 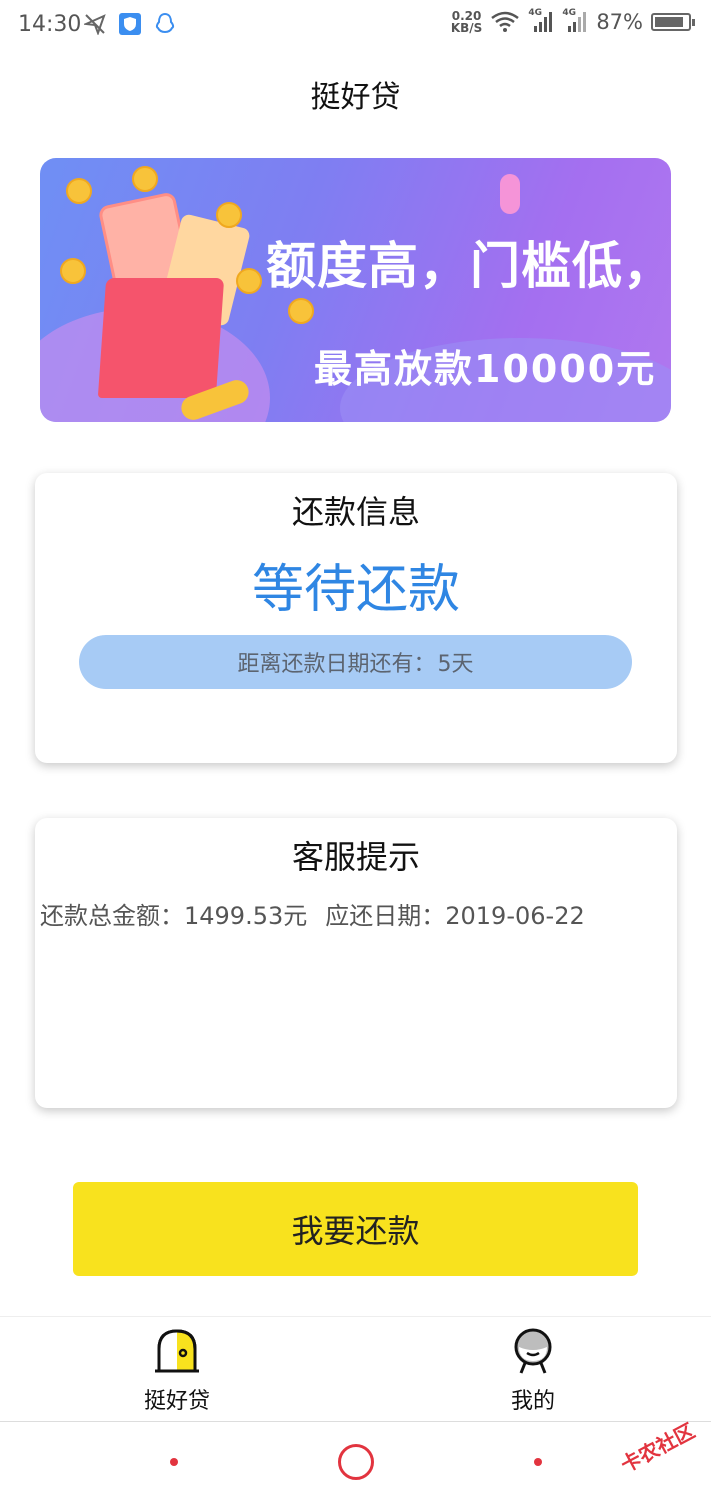 I want to click on amount-label: 还款总金额：, so click(x=112, y=916).